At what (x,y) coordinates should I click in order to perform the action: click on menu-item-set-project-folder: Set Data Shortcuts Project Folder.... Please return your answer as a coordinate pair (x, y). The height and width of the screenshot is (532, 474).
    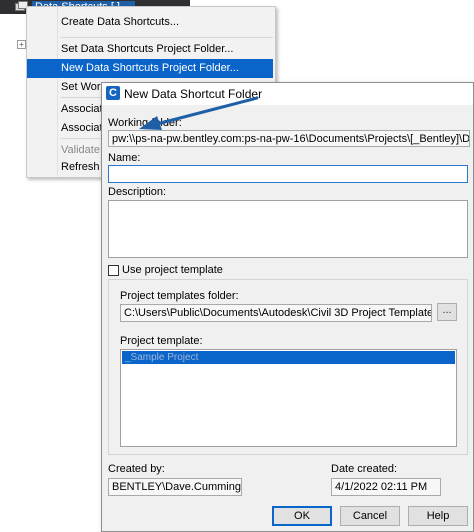
    Looking at the image, I should click on (150, 49).